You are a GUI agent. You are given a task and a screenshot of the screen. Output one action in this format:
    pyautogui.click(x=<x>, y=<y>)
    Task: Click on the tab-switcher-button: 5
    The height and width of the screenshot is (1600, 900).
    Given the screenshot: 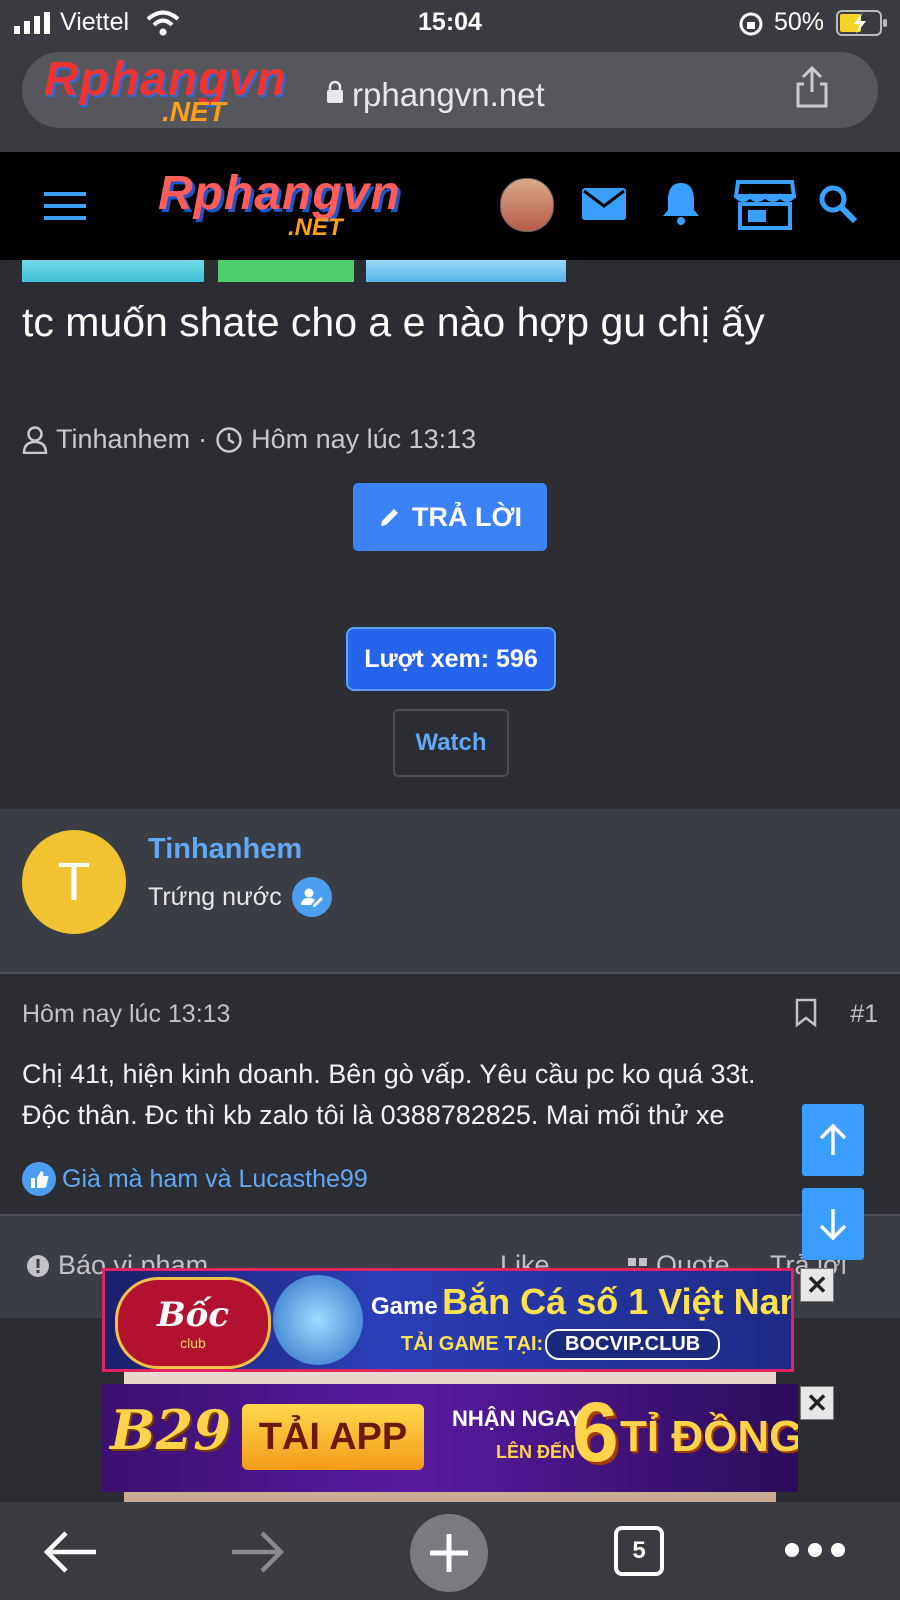 What is the action you would take?
    pyautogui.click(x=639, y=1551)
    